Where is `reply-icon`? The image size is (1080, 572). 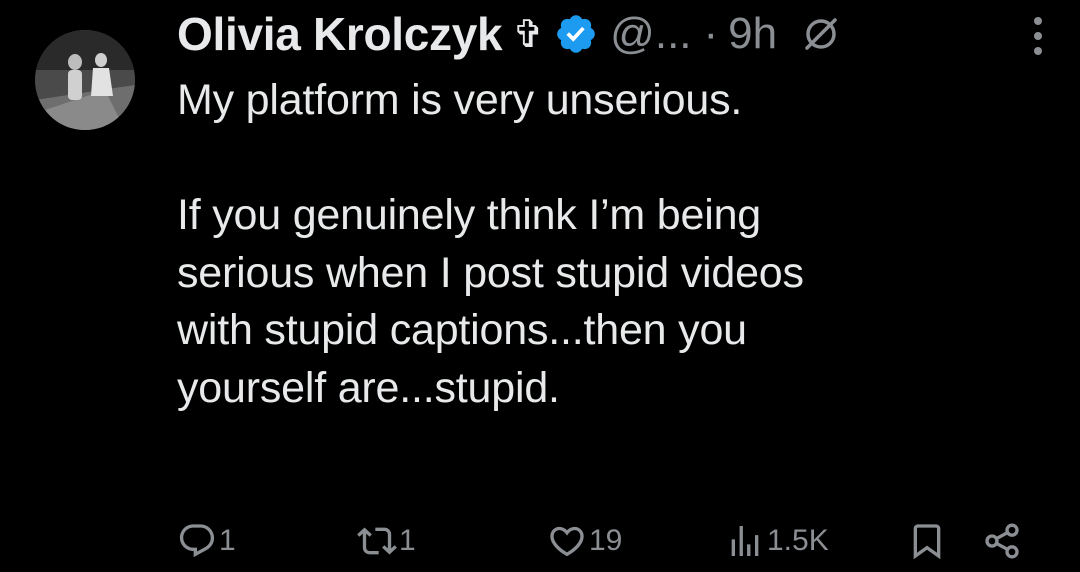
reply-icon is located at coordinates (197, 541).